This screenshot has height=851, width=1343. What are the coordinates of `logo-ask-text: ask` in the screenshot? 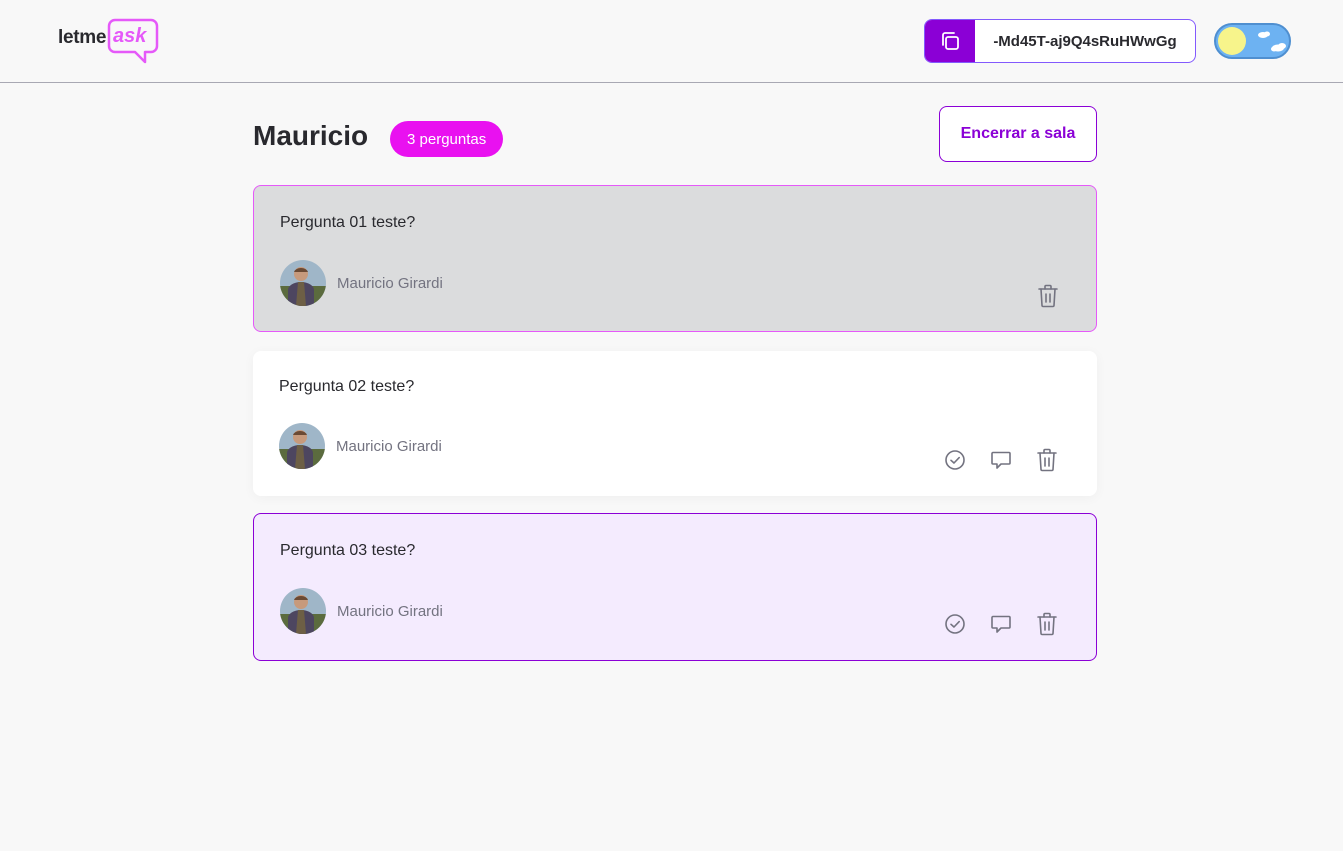 It's located at (130, 36).